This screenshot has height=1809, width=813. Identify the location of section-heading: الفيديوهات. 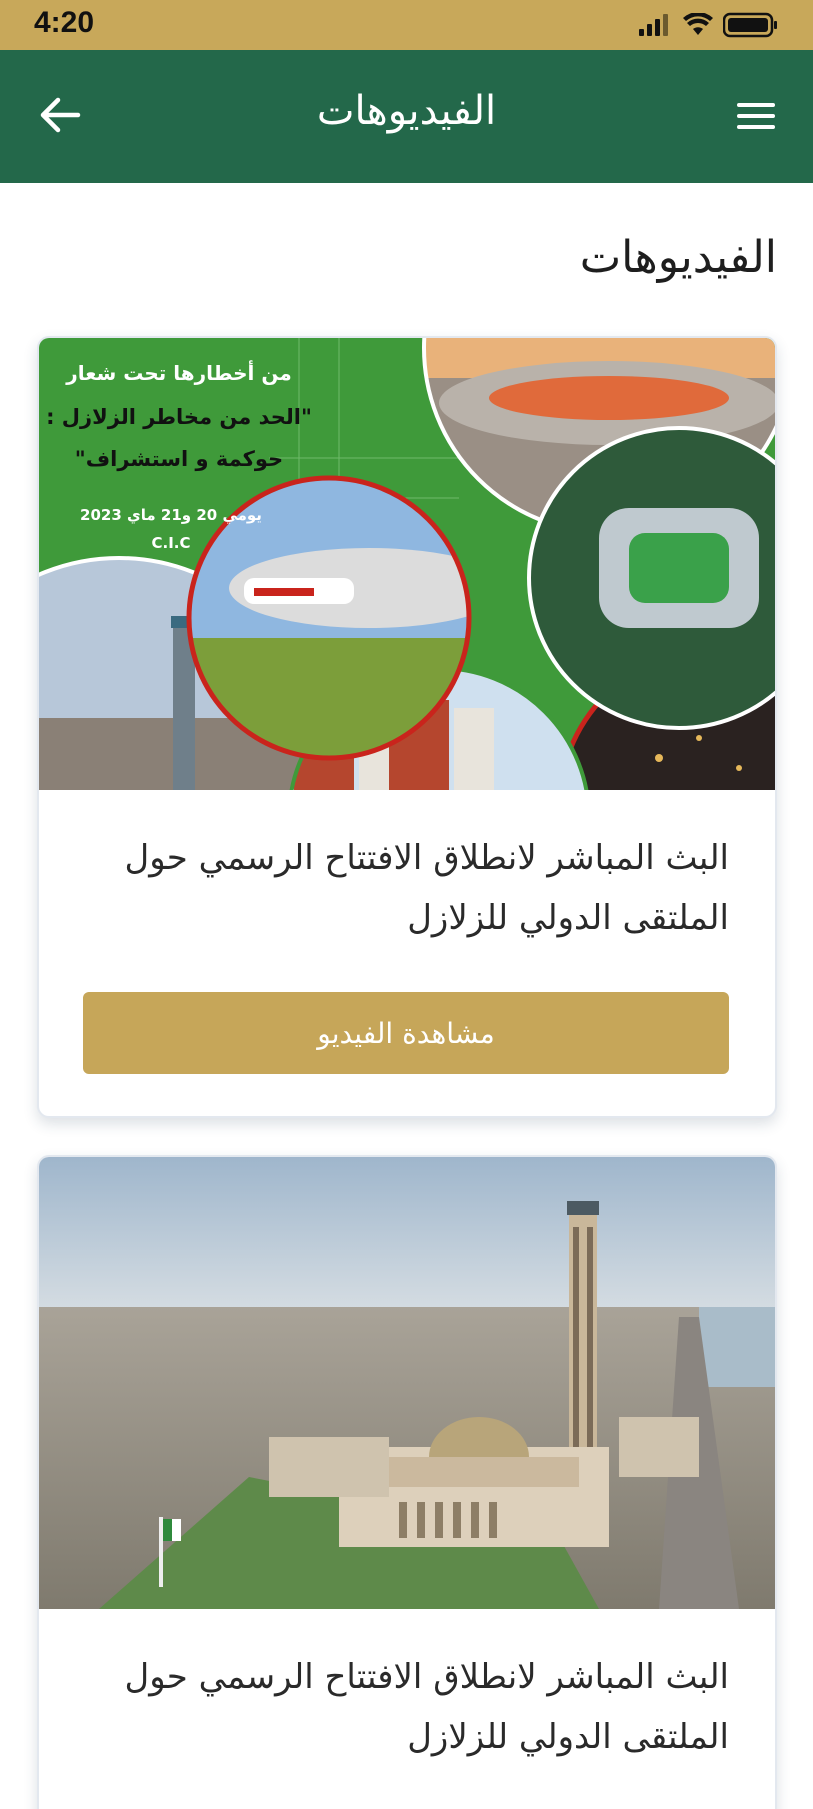
(678, 257).